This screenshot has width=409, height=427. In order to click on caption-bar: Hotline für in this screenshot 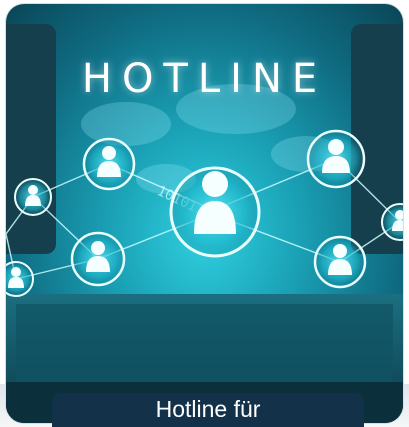, I will do `click(208, 410)`.